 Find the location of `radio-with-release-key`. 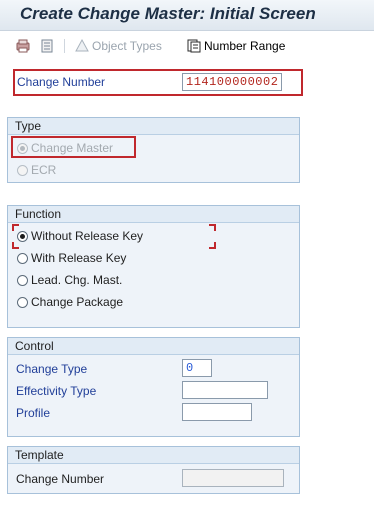

radio-with-release-key is located at coordinates (22, 258).